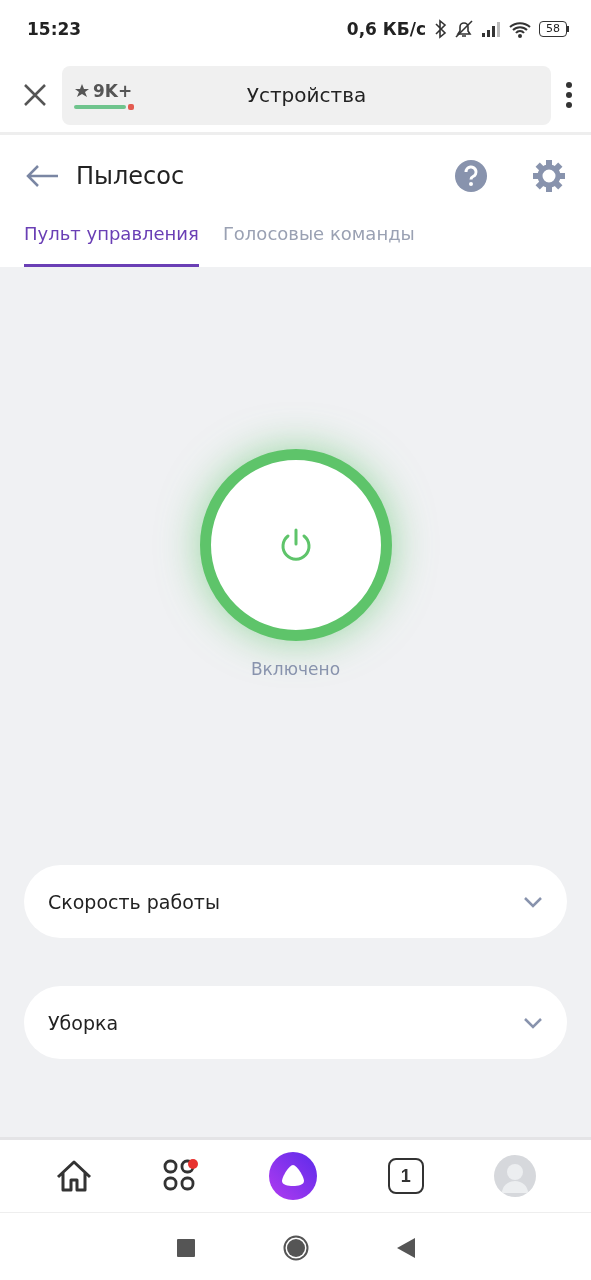  I want to click on network-speed: 0,6 КБ/с, so click(386, 29).